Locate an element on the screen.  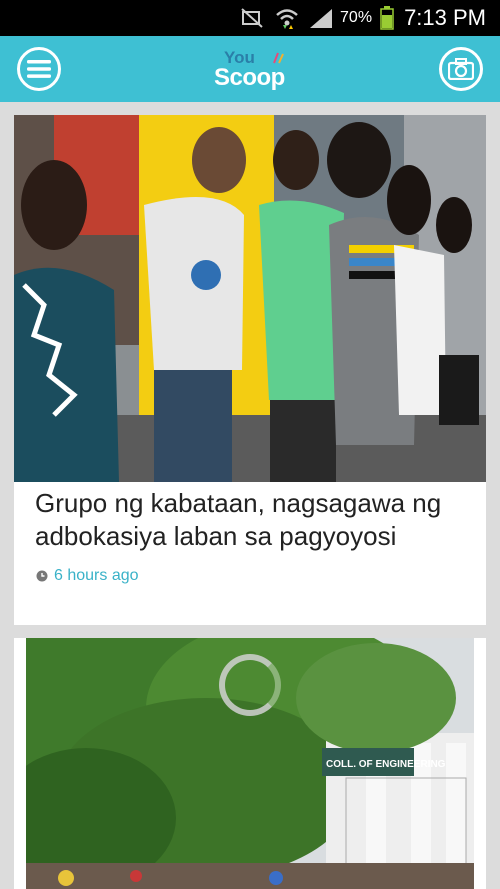
menu-button is located at coordinates (39, 69).